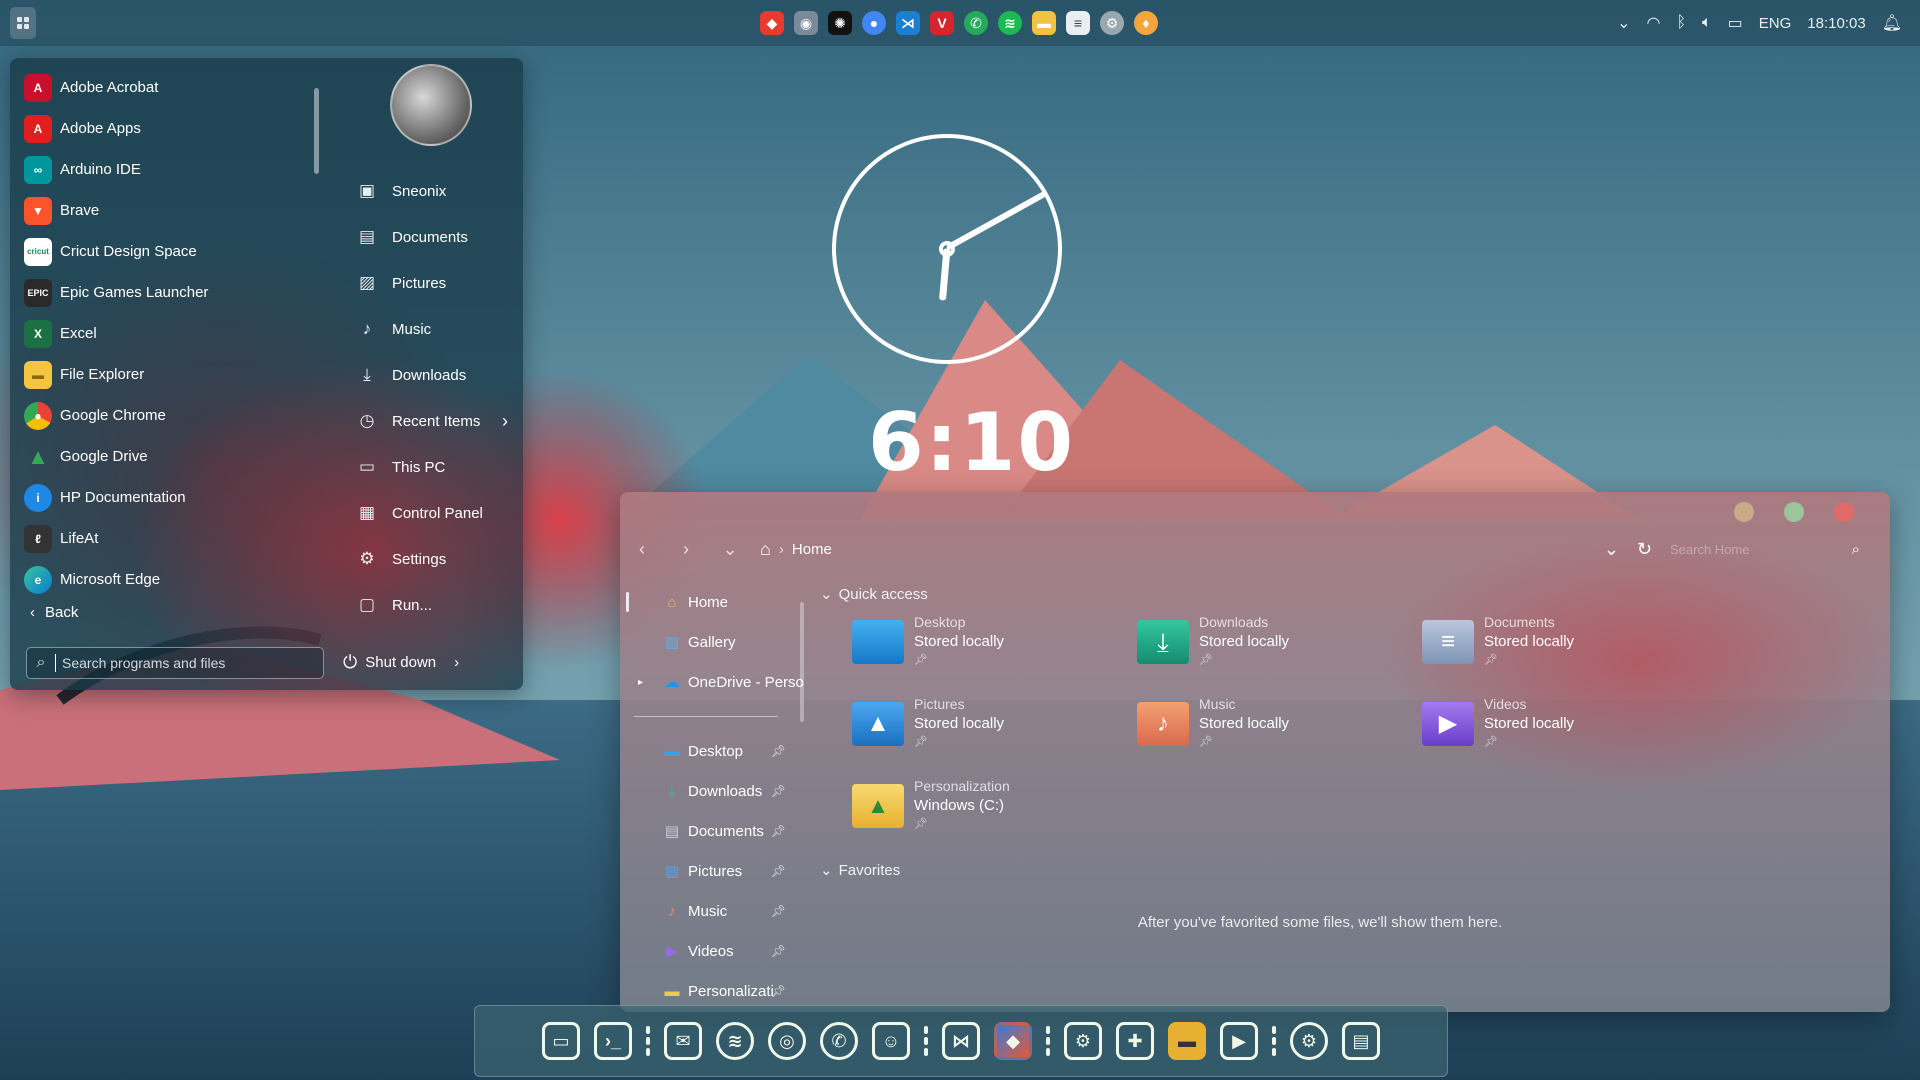 Image resolution: width=1920 pixels, height=1080 pixels. What do you see at coordinates (1279, 729) in the screenshot?
I see `quick-access-tile: ♪ Music Stored locally 📌︎` at bounding box center [1279, 729].